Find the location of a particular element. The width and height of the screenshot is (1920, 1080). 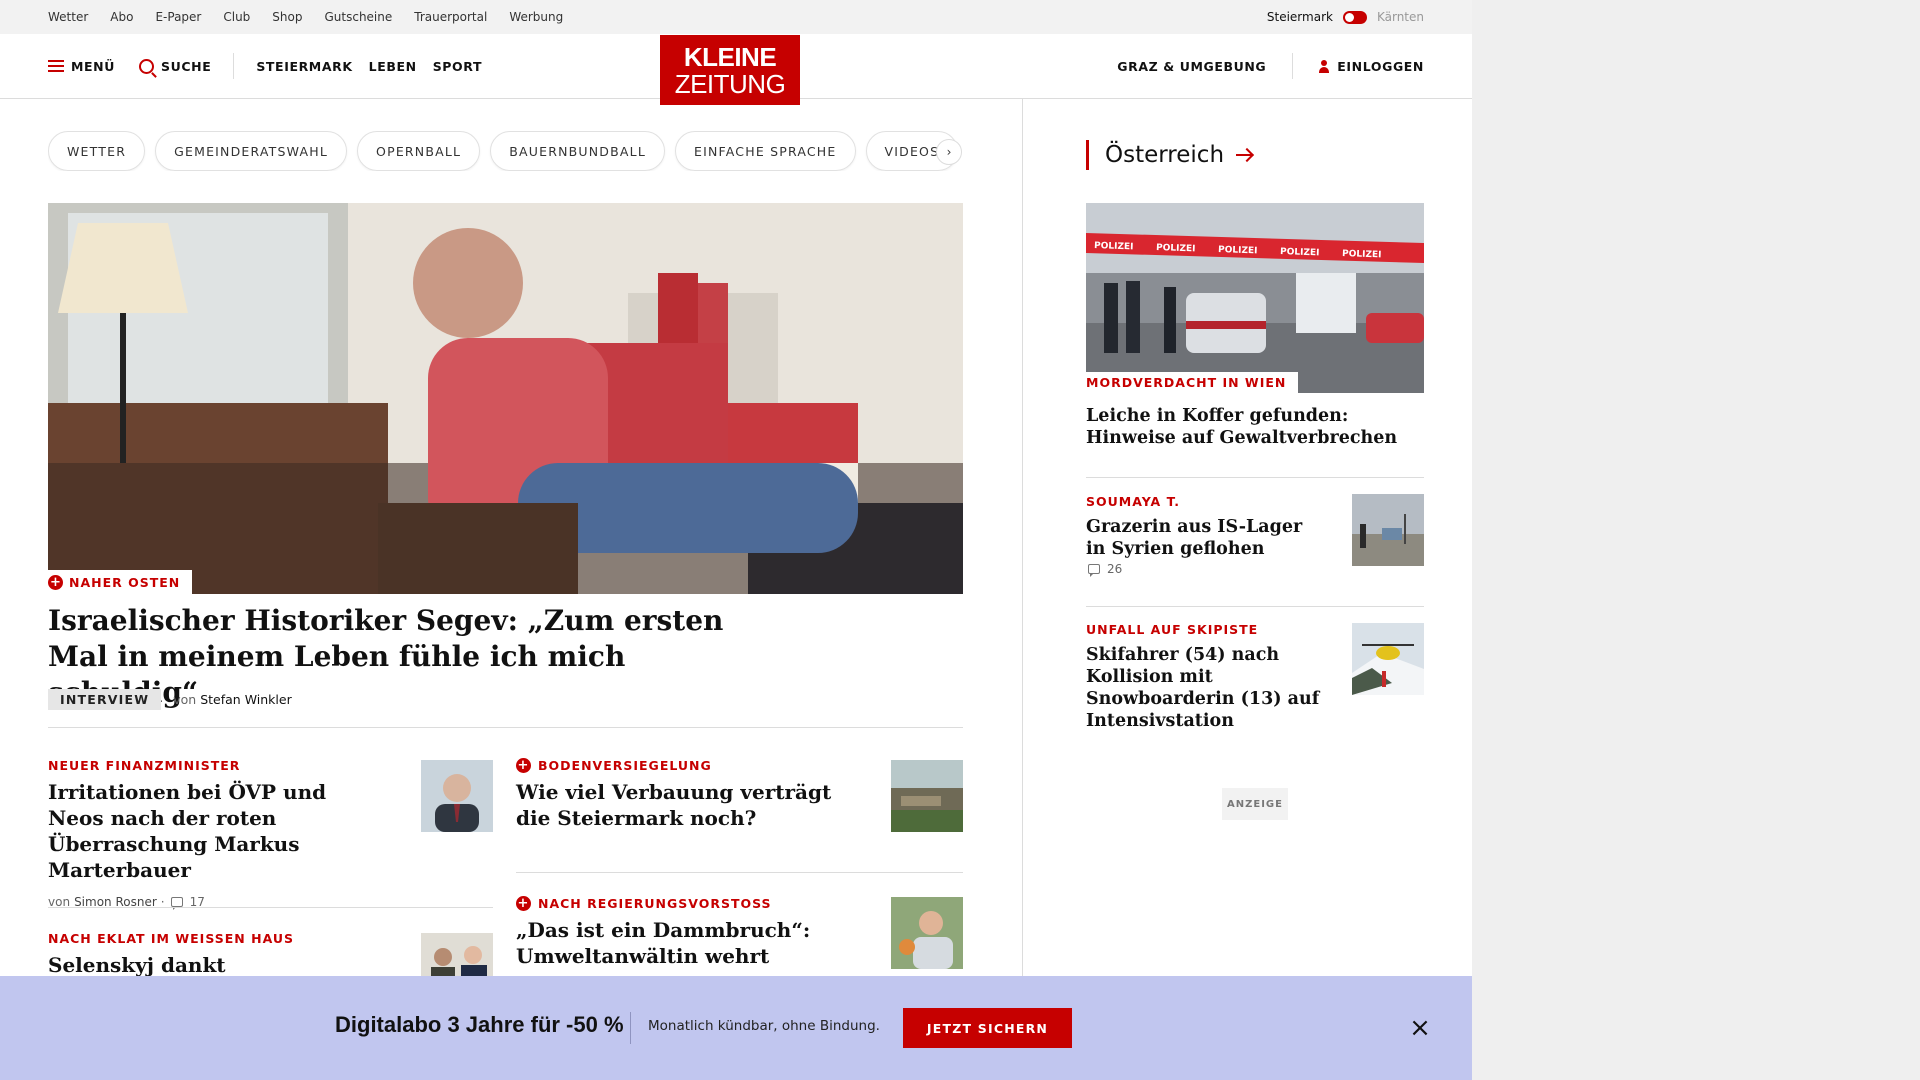

comment-count: 26 is located at coordinates (1115, 569).